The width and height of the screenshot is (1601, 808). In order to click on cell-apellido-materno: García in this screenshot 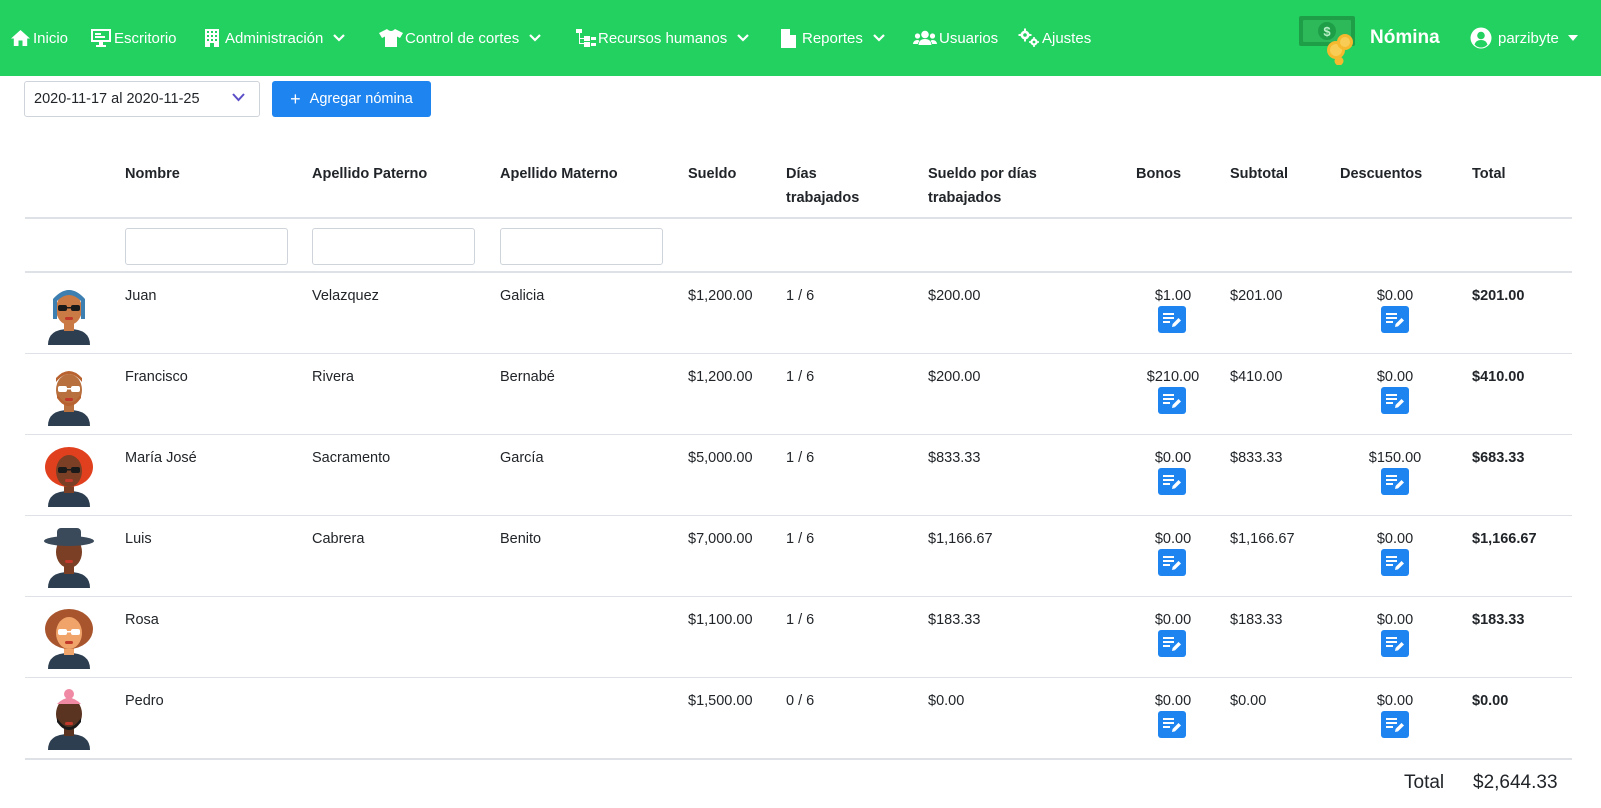, I will do `click(522, 458)`.